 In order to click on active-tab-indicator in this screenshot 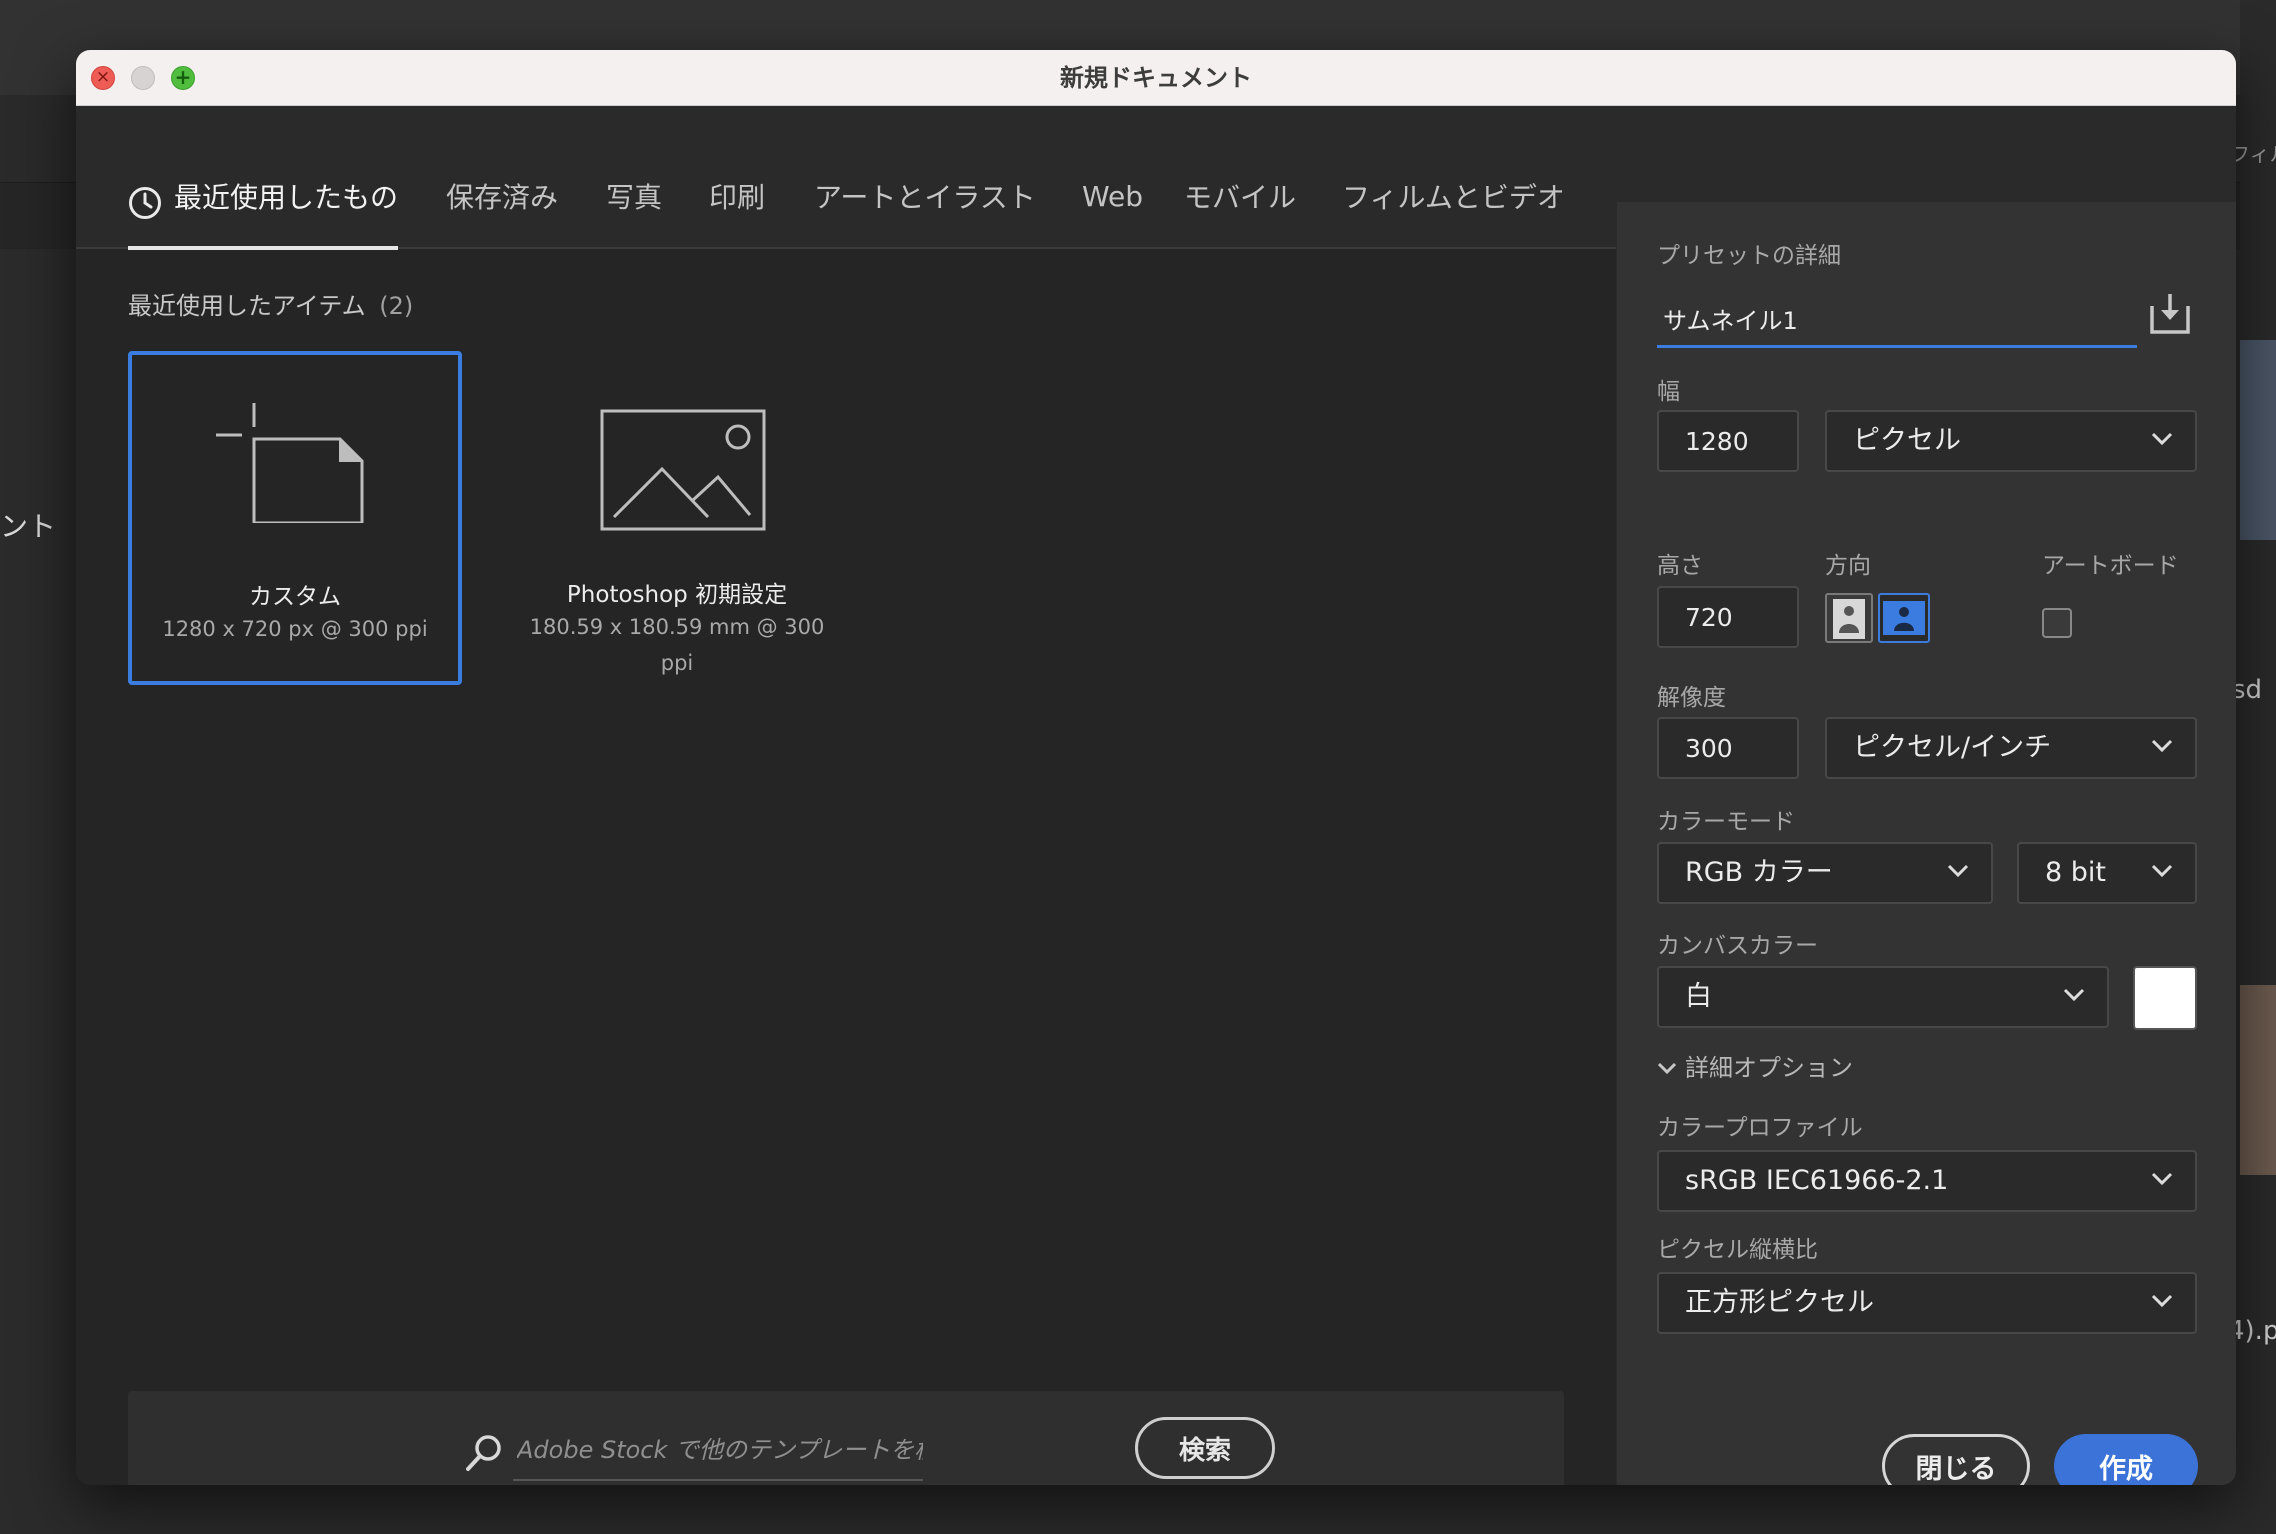, I will do `click(263, 248)`.